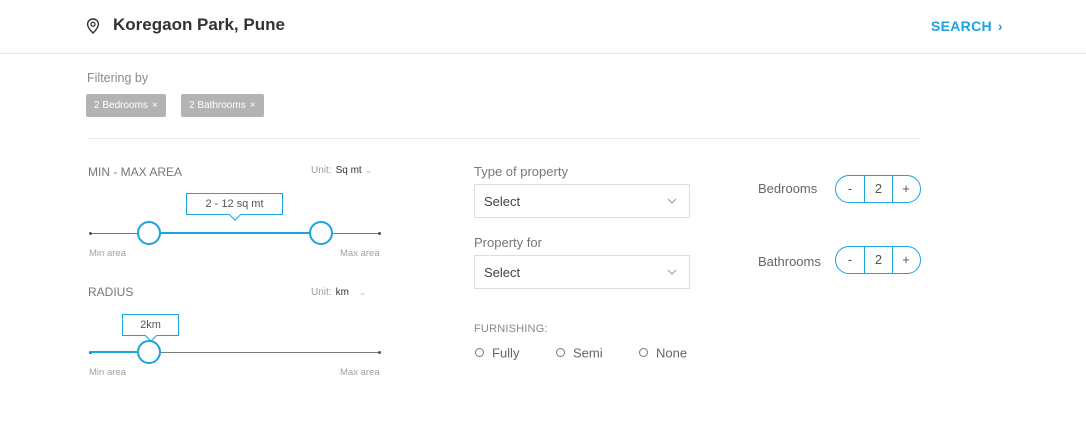  What do you see at coordinates (118, 78) in the screenshot?
I see `filtering-by-label: Filtering by` at bounding box center [118, 78].